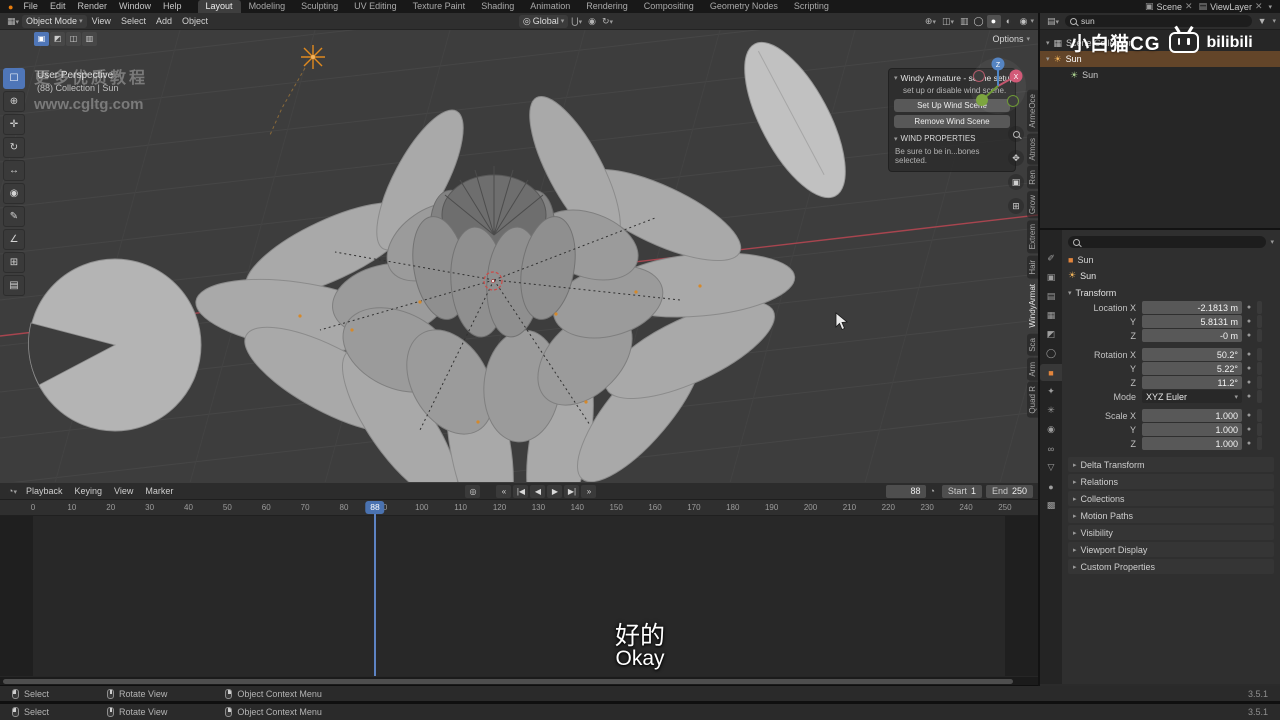 The height and width of the screenshot is (720, 1280). I want to click on menu-object: Object, so click(195, 21).